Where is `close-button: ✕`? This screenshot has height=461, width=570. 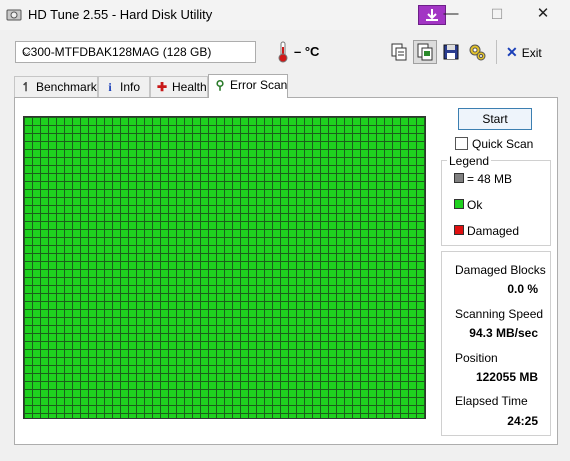
close-button: ✕ is located at coordinates (543, 15).